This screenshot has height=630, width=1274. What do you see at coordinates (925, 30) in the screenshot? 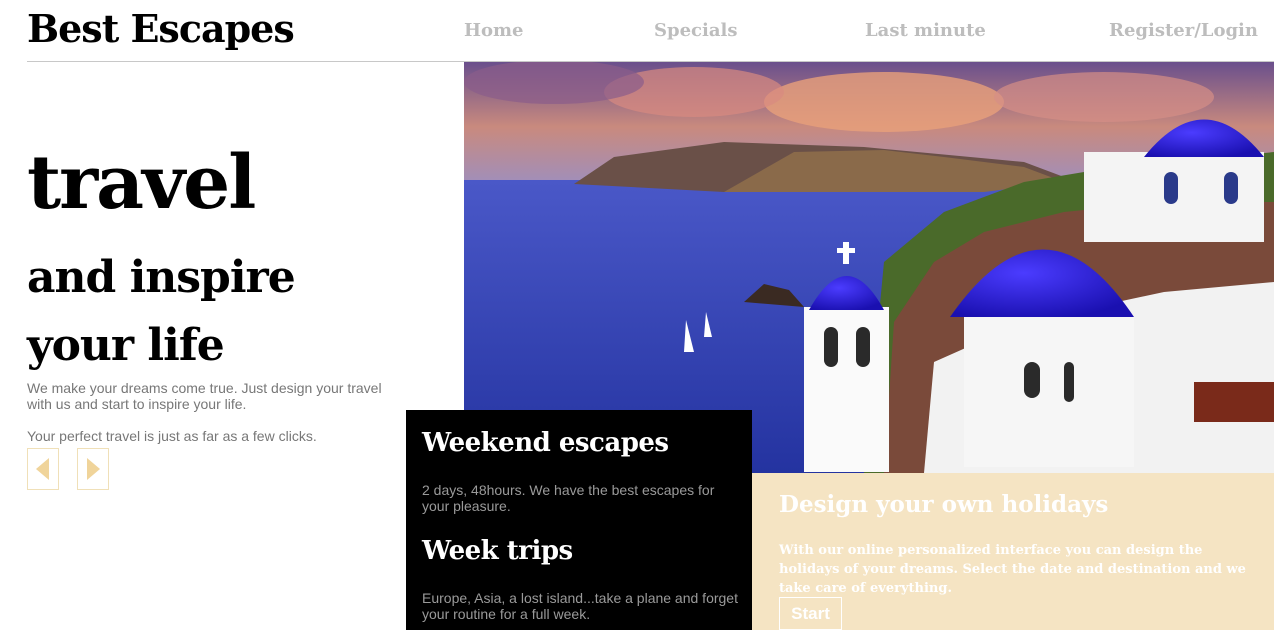
I see `nav-last-minute-link: Last minute` at bounding box center [925, 30].